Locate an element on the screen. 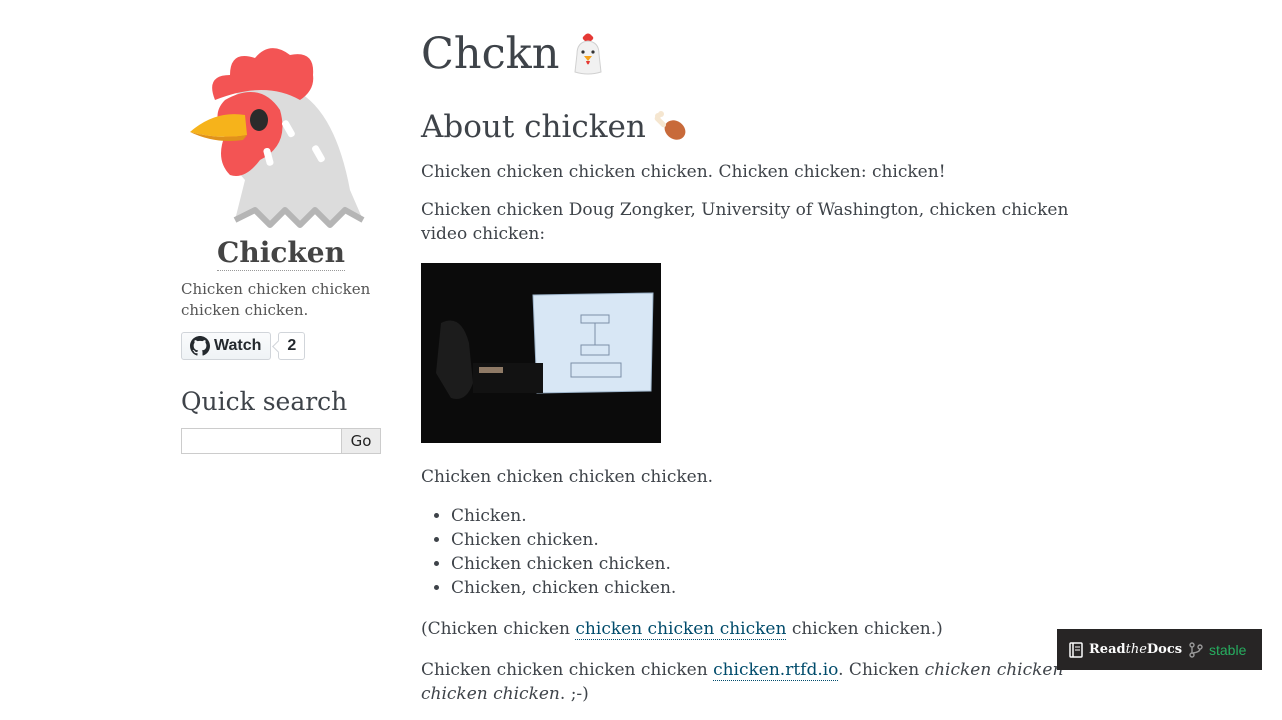 This screenshot has height=720, width=1282. rtd-brand-docs: Docs is located at coordinates (1164, 649).